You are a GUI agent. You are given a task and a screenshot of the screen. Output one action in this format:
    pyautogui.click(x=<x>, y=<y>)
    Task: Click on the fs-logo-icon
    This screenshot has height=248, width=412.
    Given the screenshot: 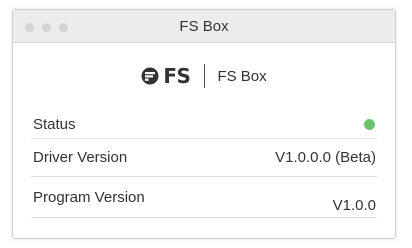 What is the action you would take?
    pyautogui.click(x=150, y=76)
    